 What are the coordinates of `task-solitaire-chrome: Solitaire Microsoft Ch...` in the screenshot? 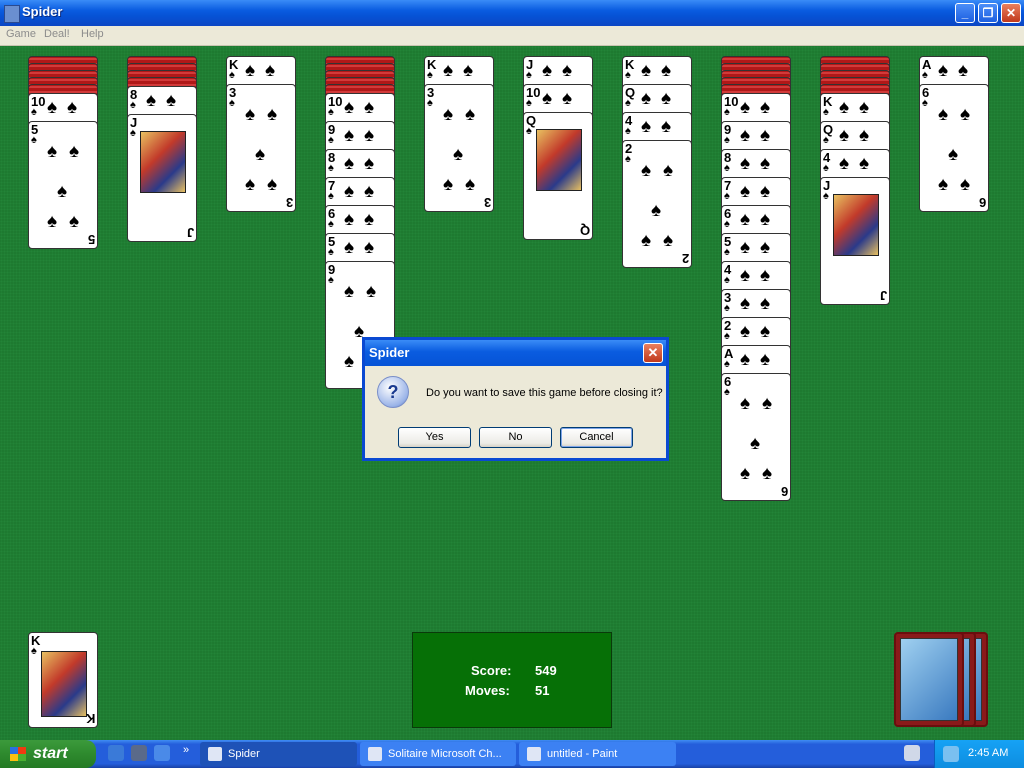 It's located at (438, 754).